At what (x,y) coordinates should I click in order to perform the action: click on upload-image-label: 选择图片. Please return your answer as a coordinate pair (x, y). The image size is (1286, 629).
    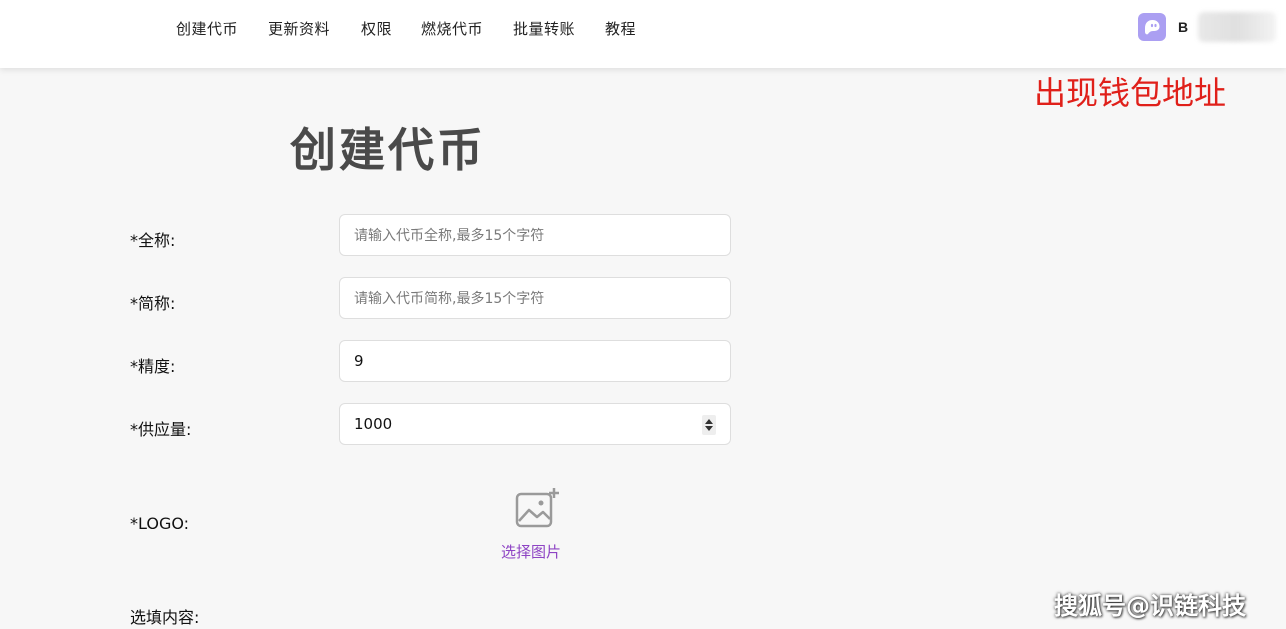
    Looking at the image, I should click on (531, 551).